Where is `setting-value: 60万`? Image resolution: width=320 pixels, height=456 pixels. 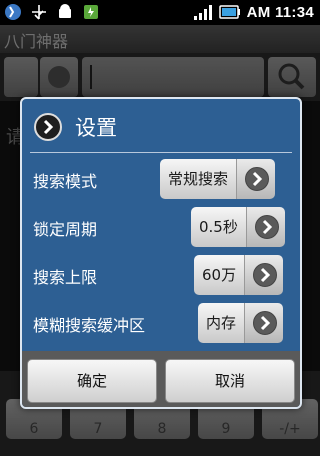
setting-value: 60万 is located at coordinates (220, 275).